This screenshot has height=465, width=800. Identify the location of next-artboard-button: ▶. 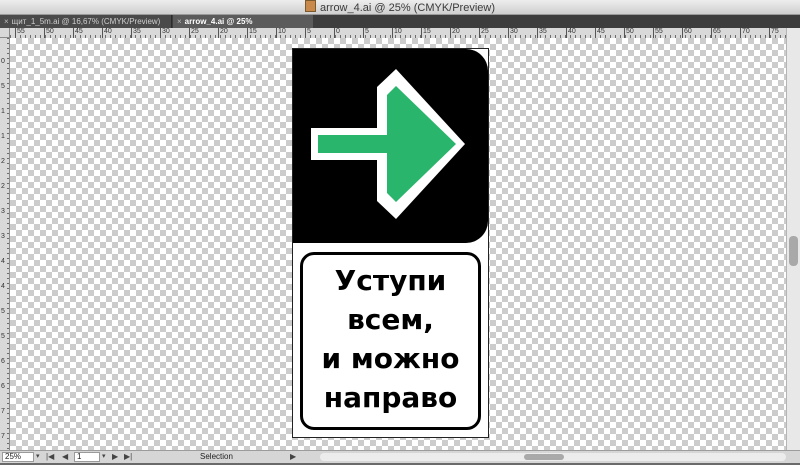
(115, 457).